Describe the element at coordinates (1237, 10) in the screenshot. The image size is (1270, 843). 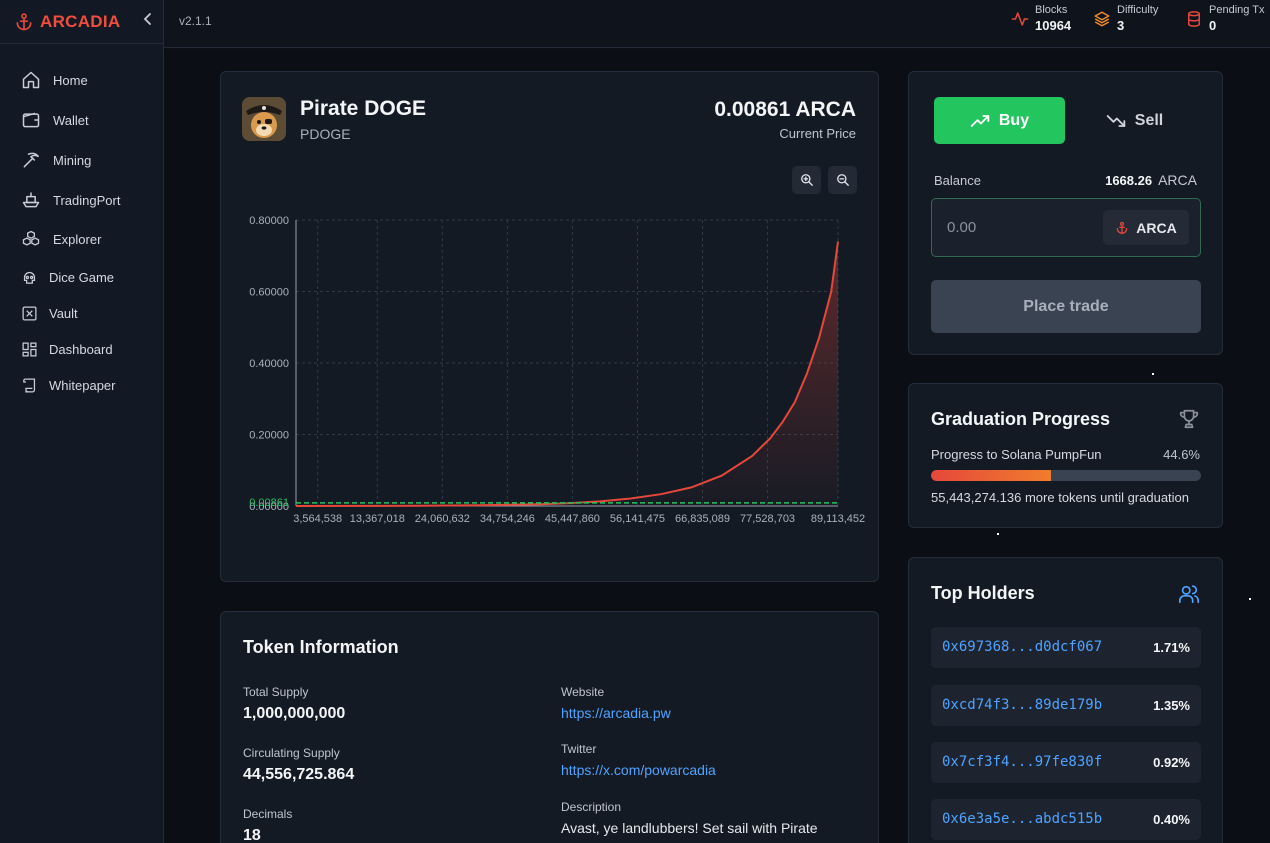
I see `pending-tx-label: Pending Tx` at that location.